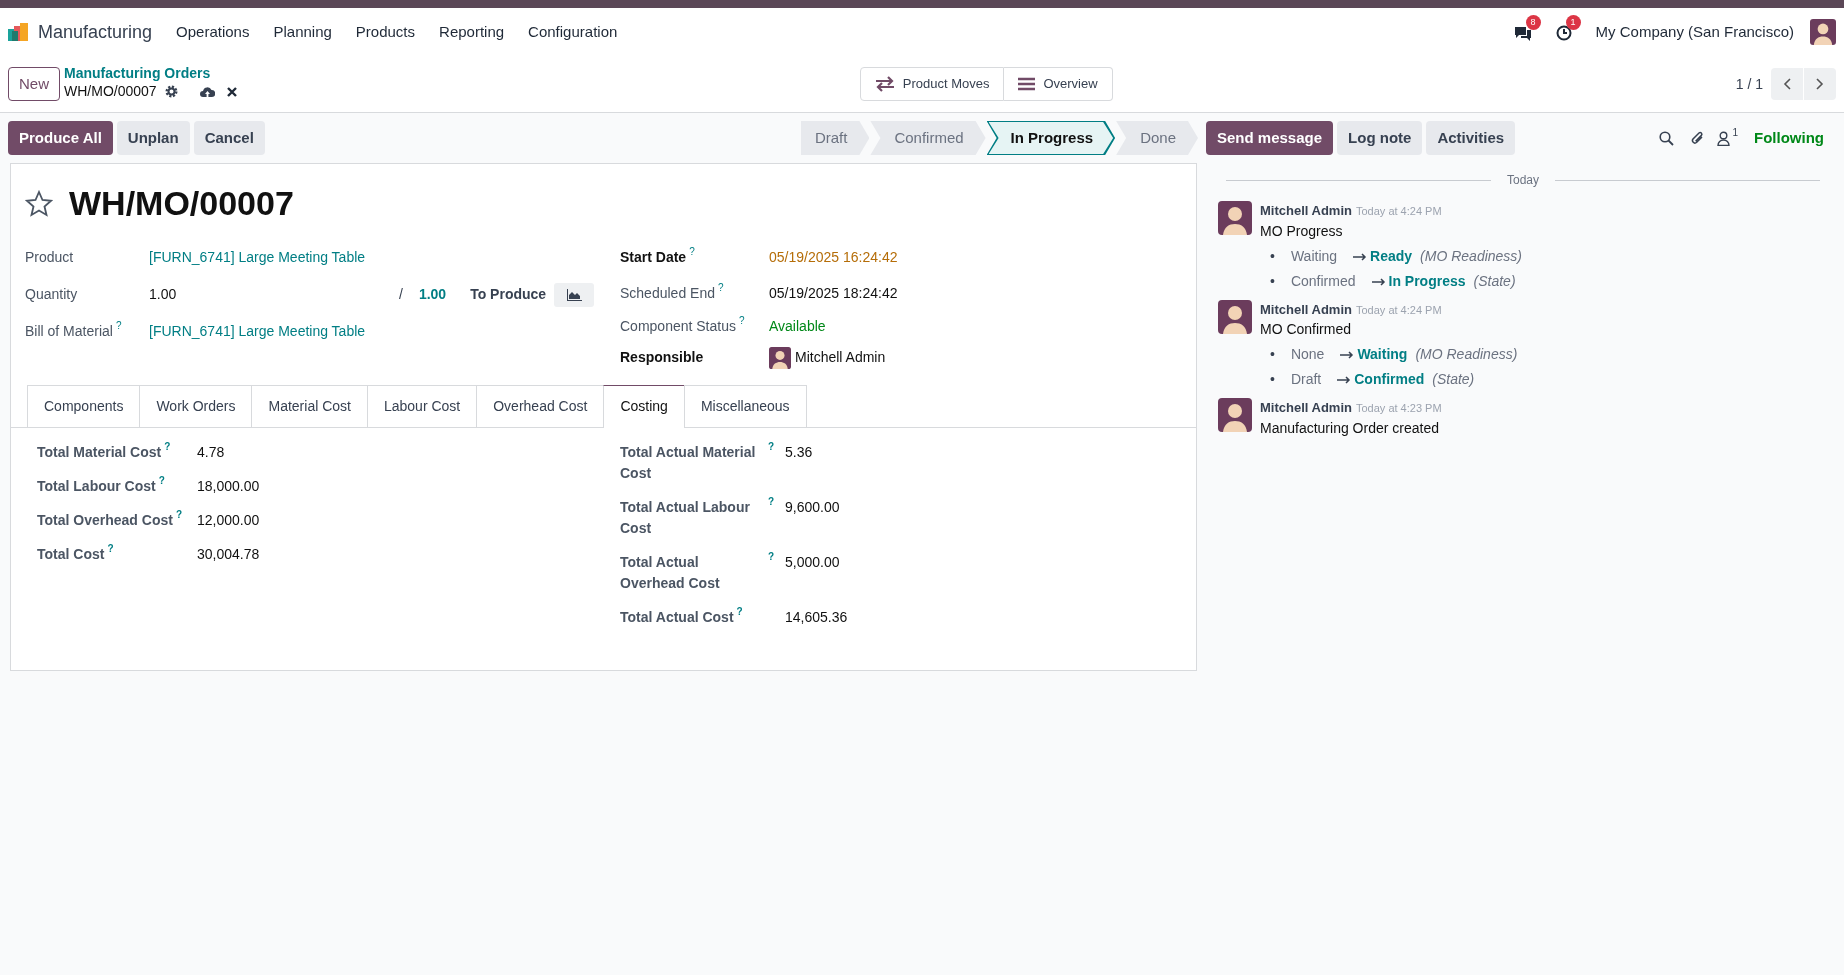 This screenshot has height=975, width=1844. What do you see at coordinates (229, 138) in the screenshot?
I see `action-button: Cancel` at bounding box center [229, 138].